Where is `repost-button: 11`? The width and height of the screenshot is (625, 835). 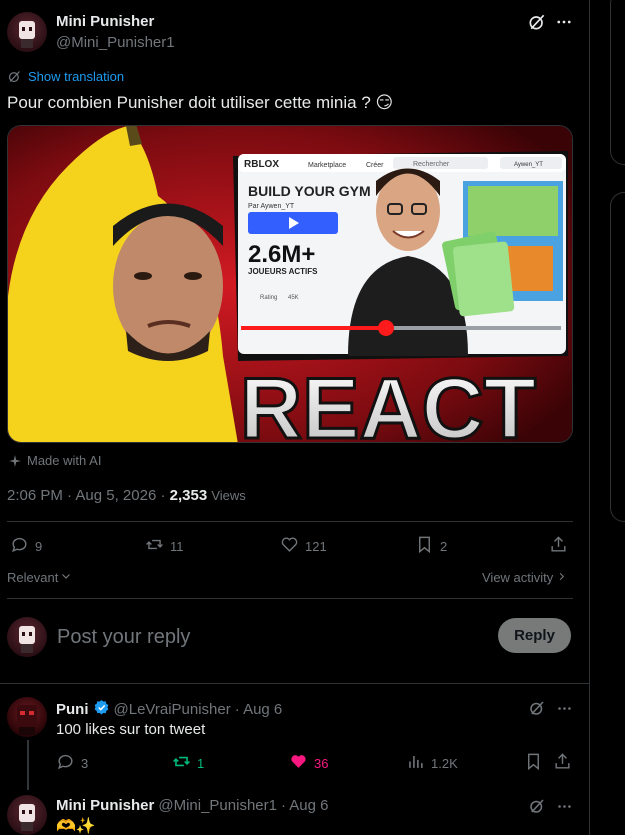 repost-button: 11 is located at coordinates (164, 546).